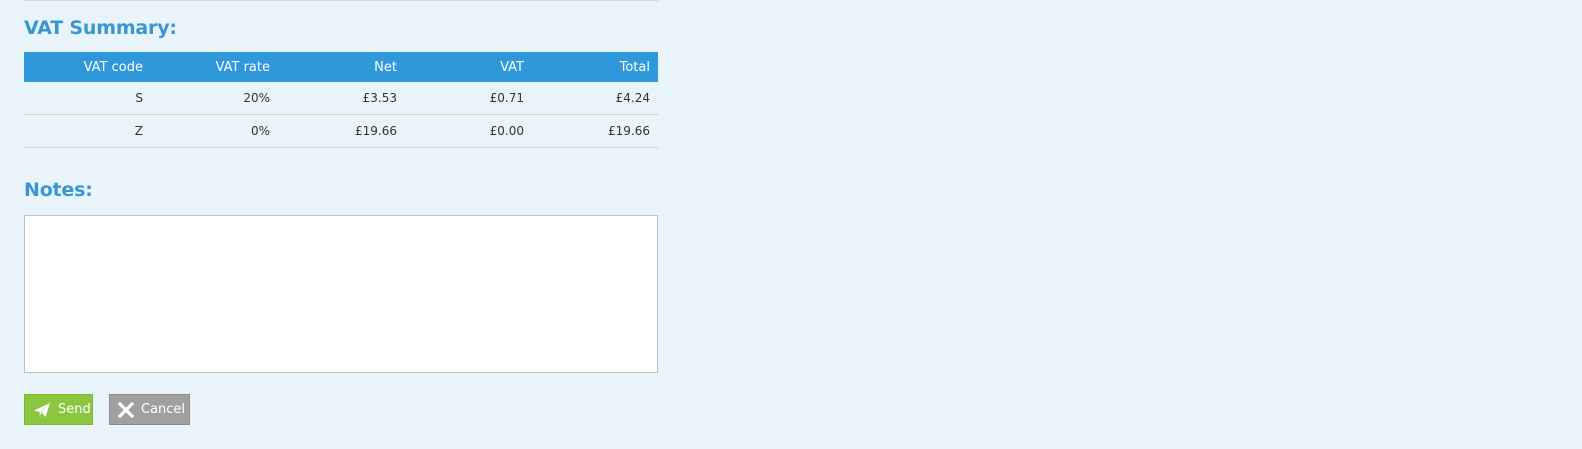  What do you see at coordinates (468, 67) in the screenshot?
I see `column-header-vat: VAT` at bounding box center [468, 67].